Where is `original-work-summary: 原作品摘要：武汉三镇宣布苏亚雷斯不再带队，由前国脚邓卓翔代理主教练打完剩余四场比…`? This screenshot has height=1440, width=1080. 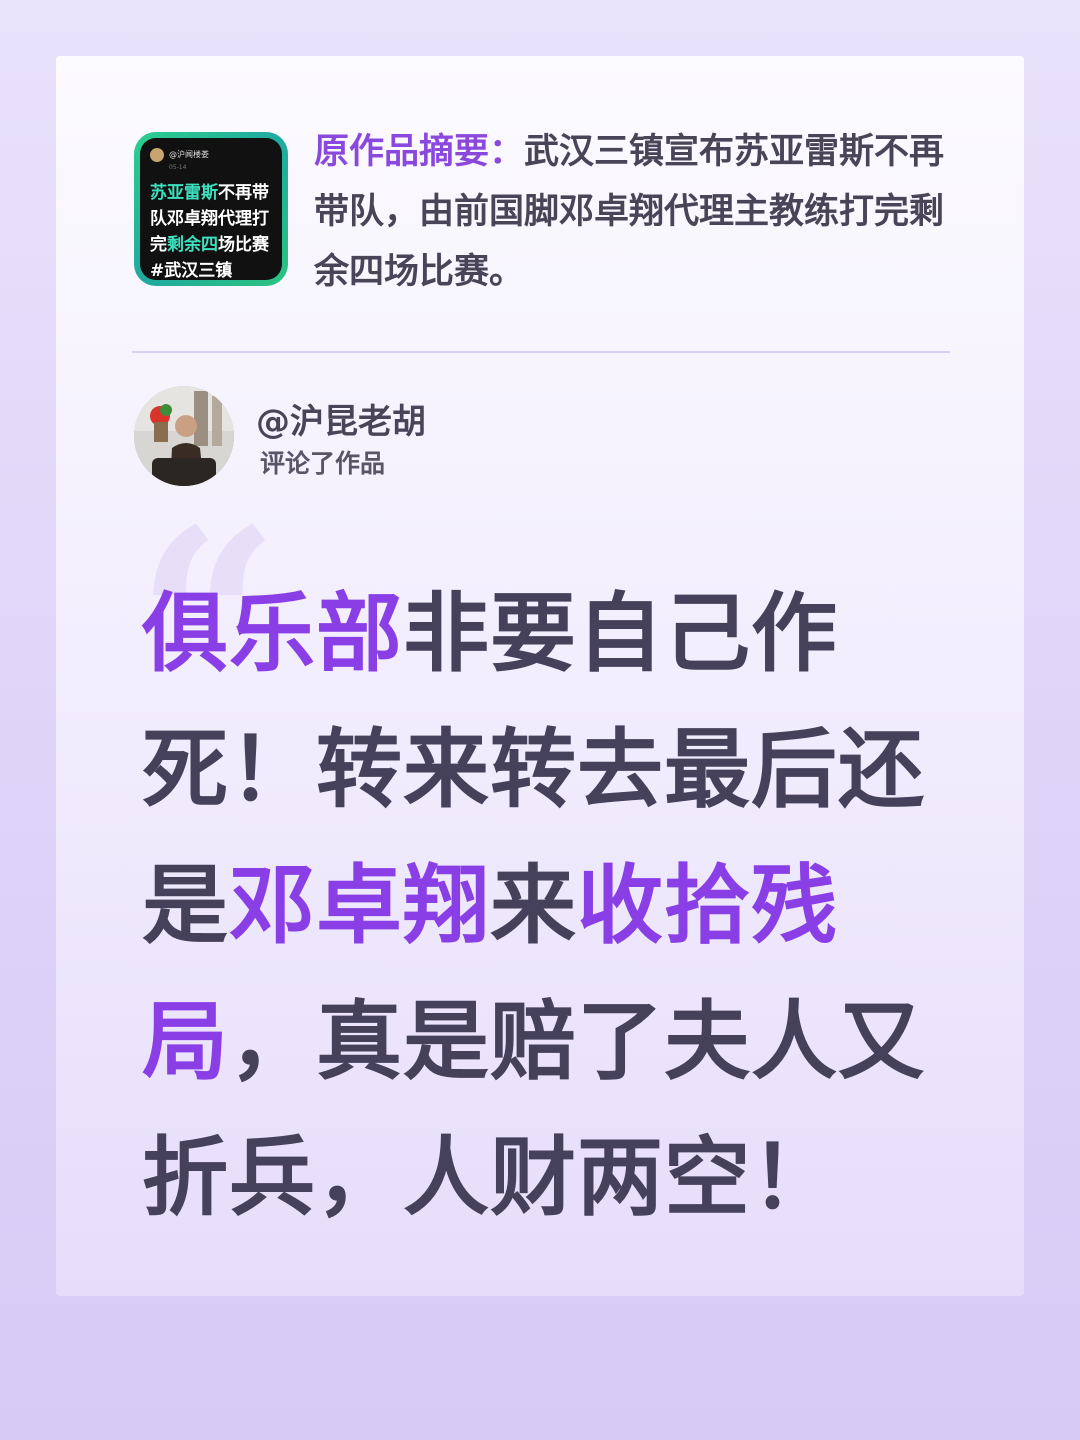
original-work-summary: 原作品摘要：武汉三镇宣布苏亚雷斯不再带队，由前国脚邓卓翔代理主教练打完剩余四场比… is located at coordinates (634, 212).